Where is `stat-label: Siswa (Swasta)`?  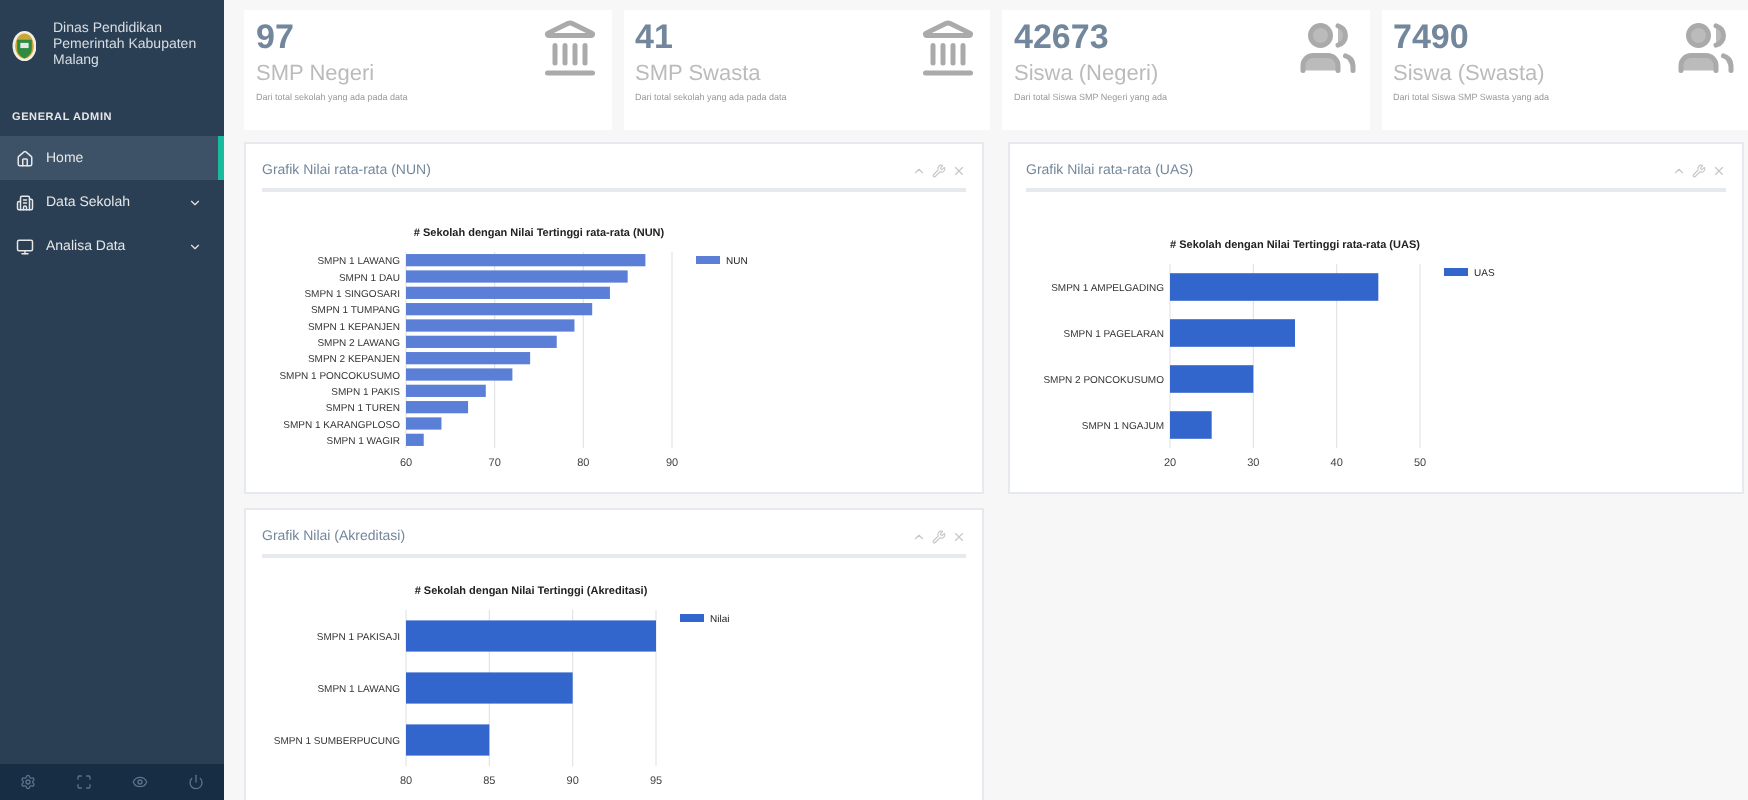
stat-label: Siswa (Swasta) is located at coordinates (1470, 74).